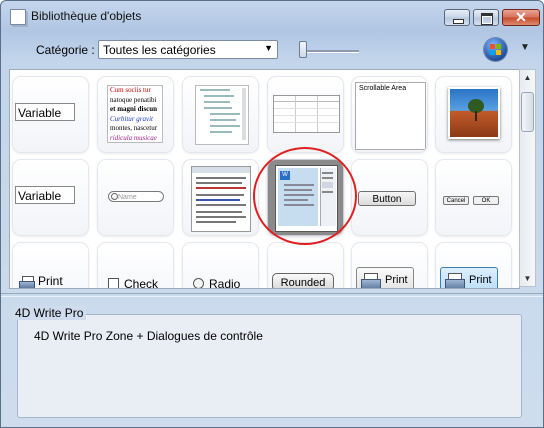 The width and height of the screenshot is (544, 428). Describe the element at coordinates (456, 200) in the screenshot. I see `cancel-button-preview: Cancel` at that location.